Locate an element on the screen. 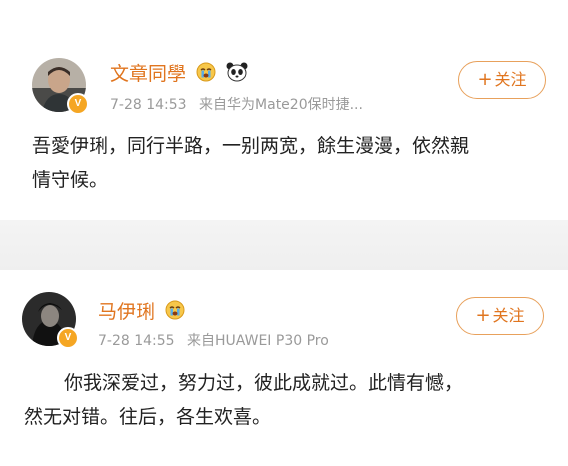 This screenshot has width=568, height=466. avatar-post-1: V is located at coordinates (60, 86).